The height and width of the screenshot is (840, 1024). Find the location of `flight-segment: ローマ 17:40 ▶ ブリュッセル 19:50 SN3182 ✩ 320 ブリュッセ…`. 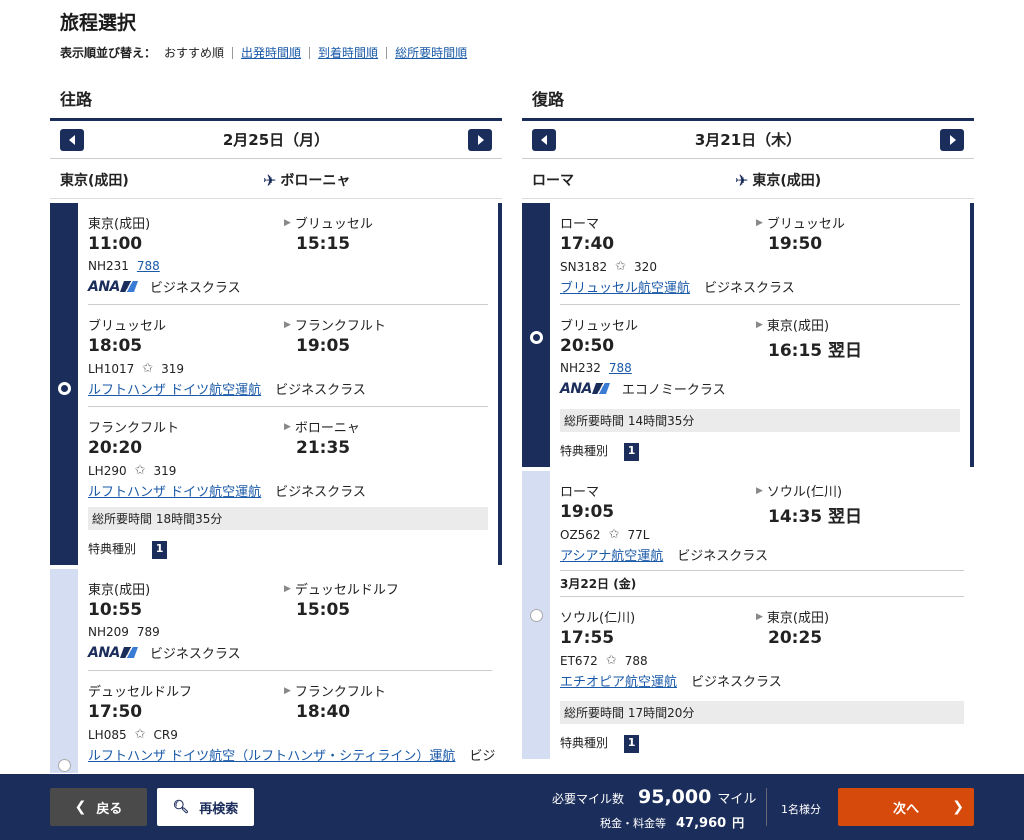

flight-segment: ローマ 17:40 ▶ ブリュッセル 19:50 SN3182 ✩ 320 ブリュッセ… is located at coordinates (760, 254).